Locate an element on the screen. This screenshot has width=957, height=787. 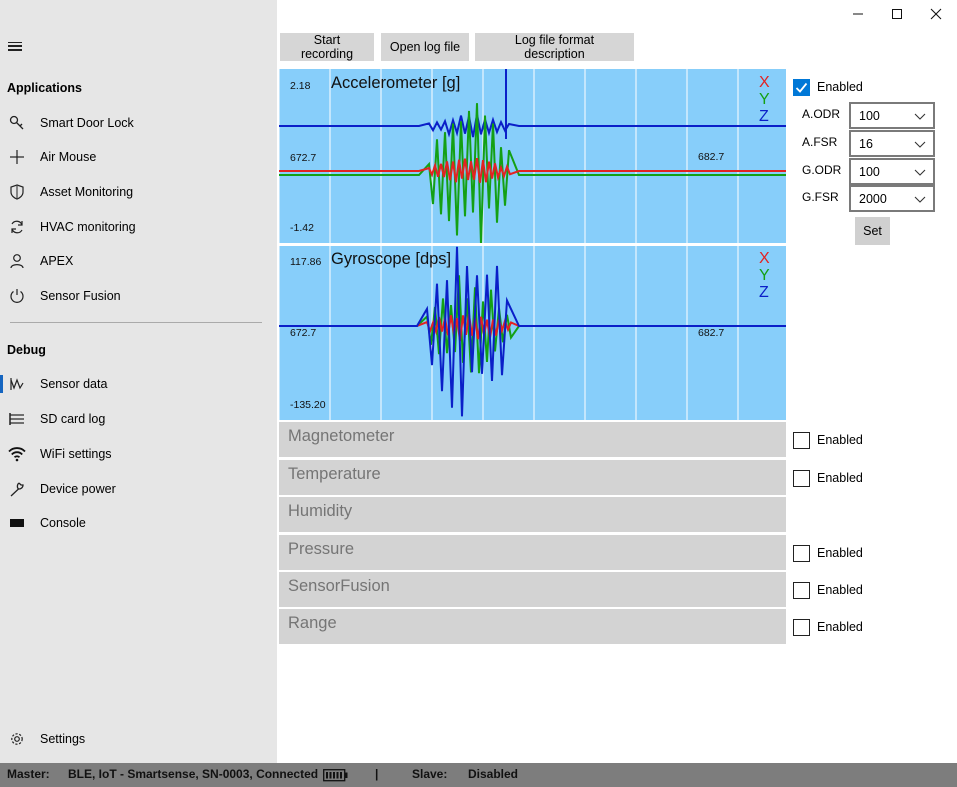
g-fsr-label: G.FSR is located at coordinates (820, 197).